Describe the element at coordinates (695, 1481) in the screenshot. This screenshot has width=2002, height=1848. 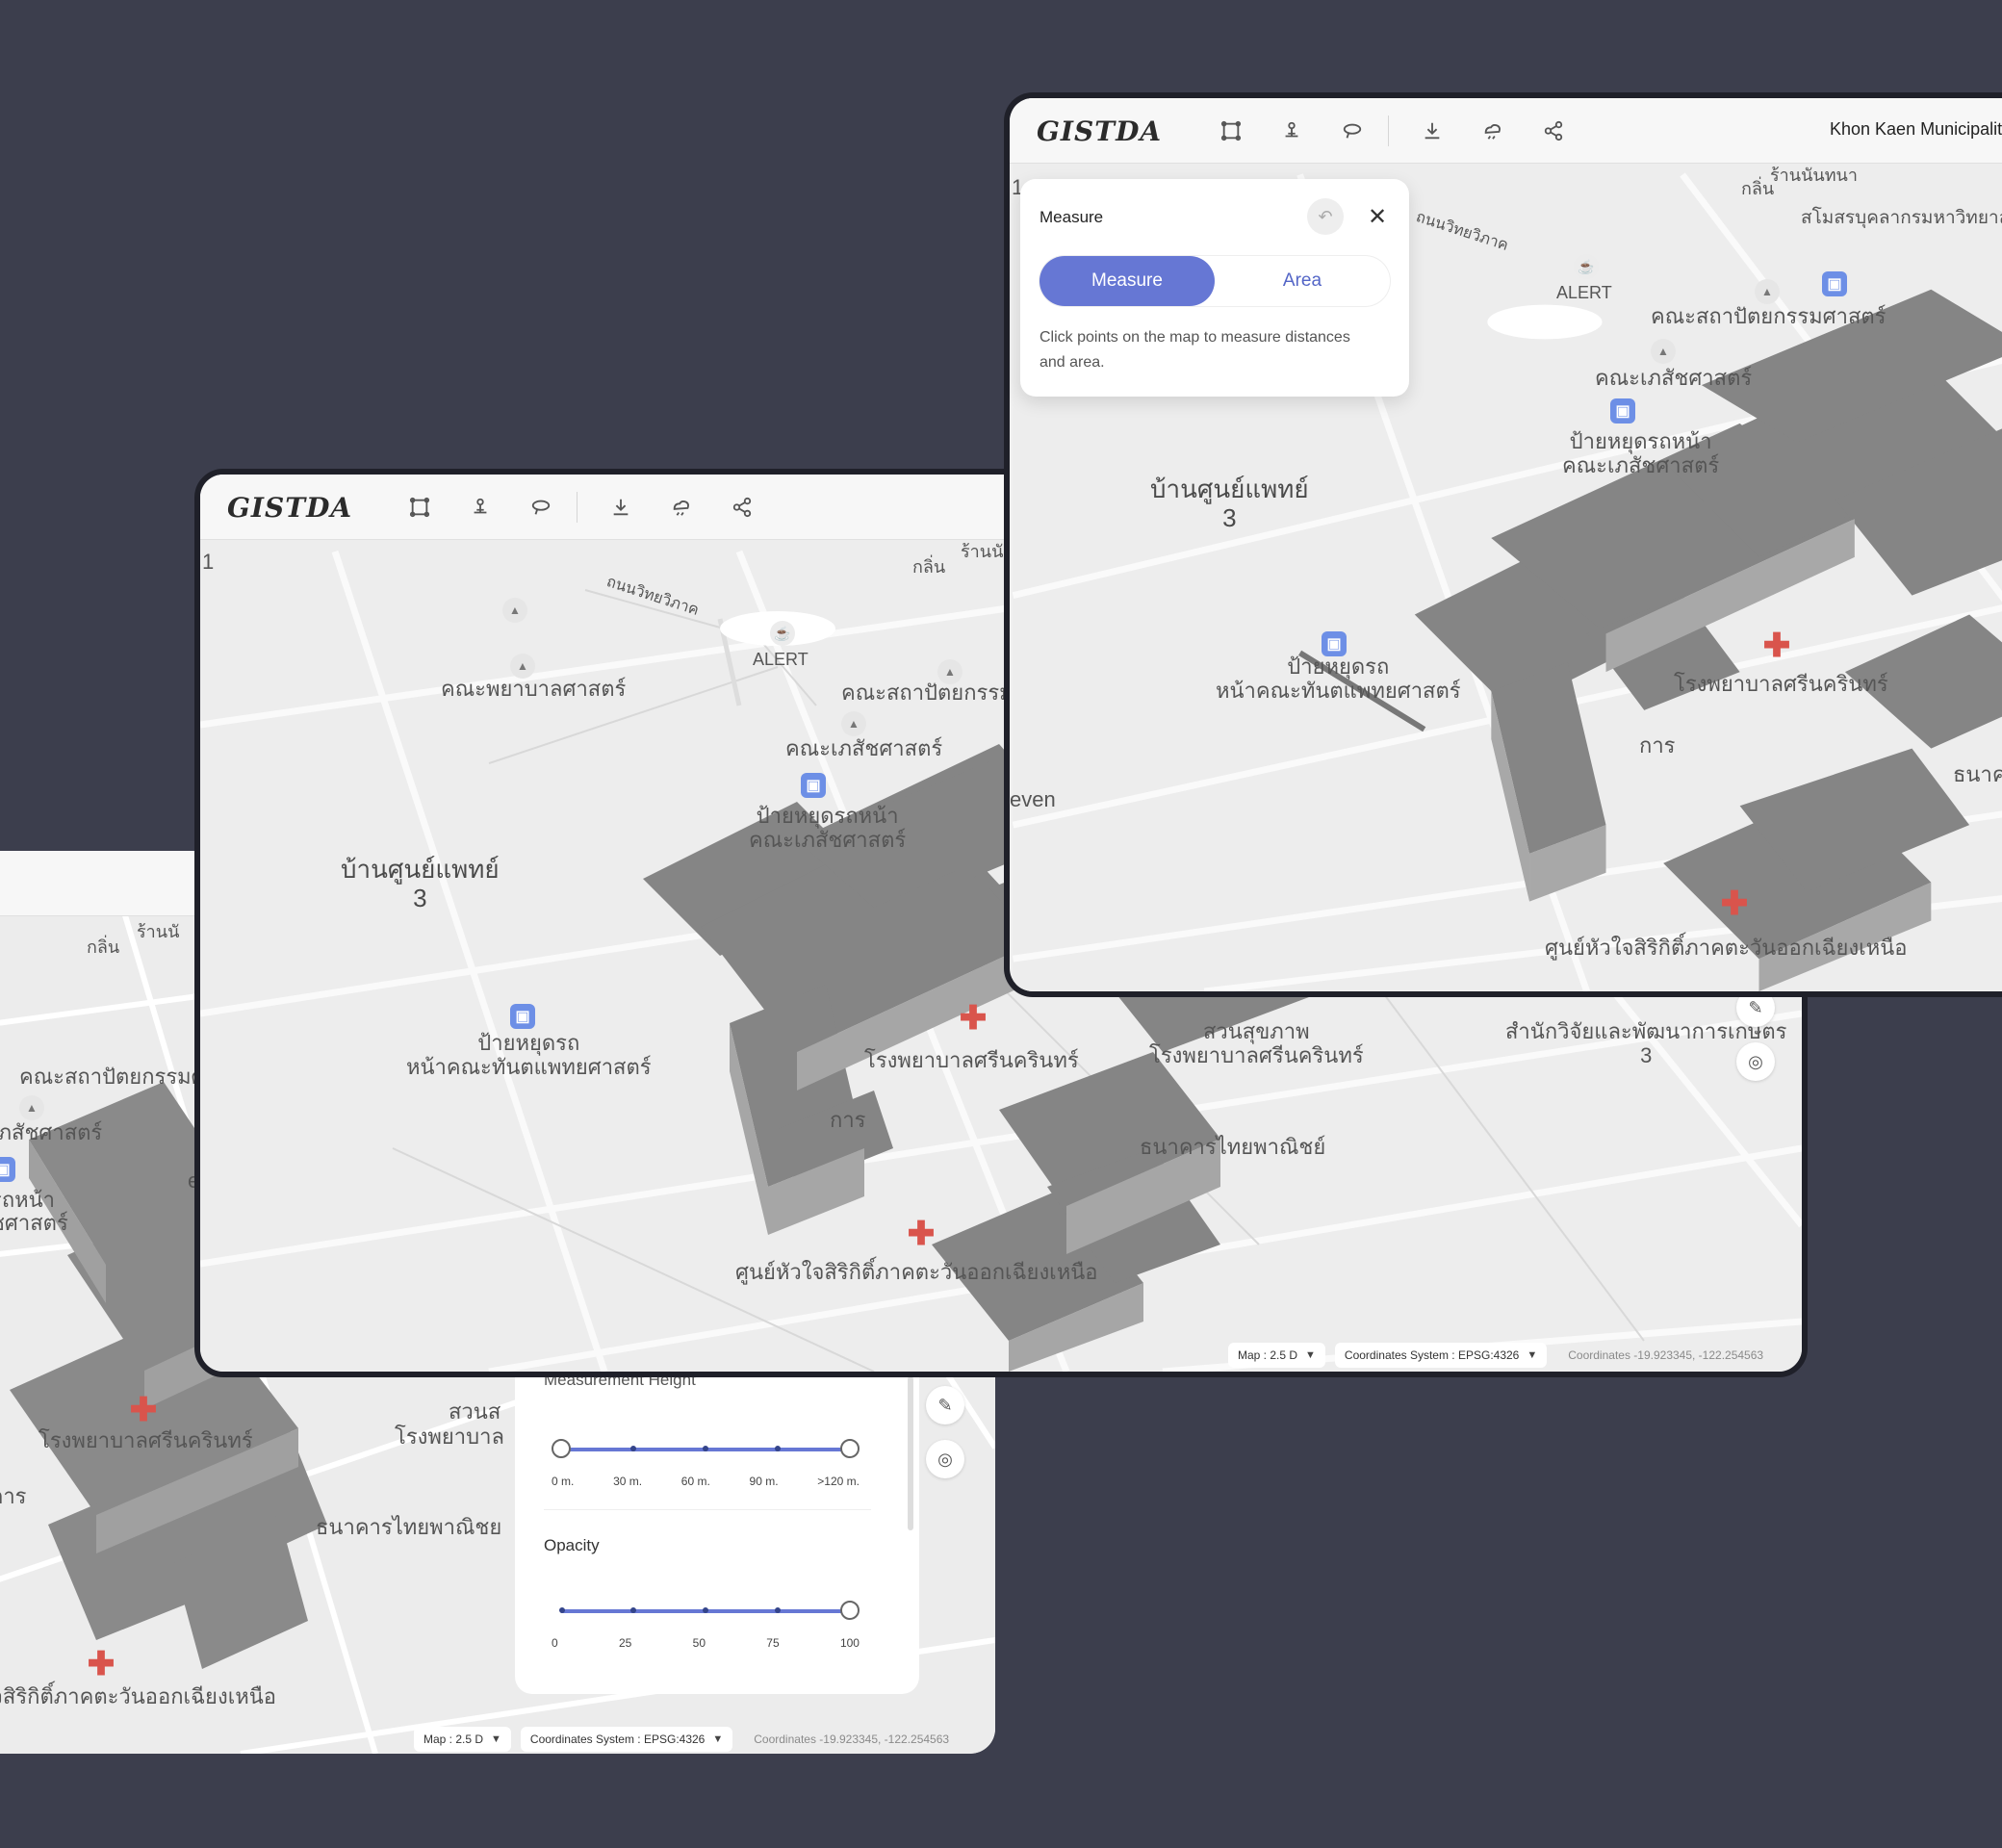
I see `height-tick-label: 60 m.` at that location.